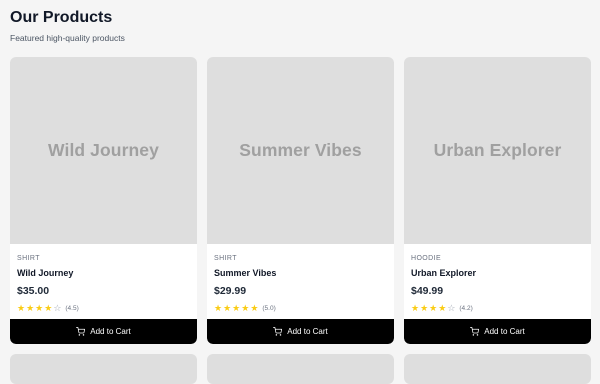 This screenshot has height=384, width=600. I want to click on product-price: $49.99, so click(427, 291).